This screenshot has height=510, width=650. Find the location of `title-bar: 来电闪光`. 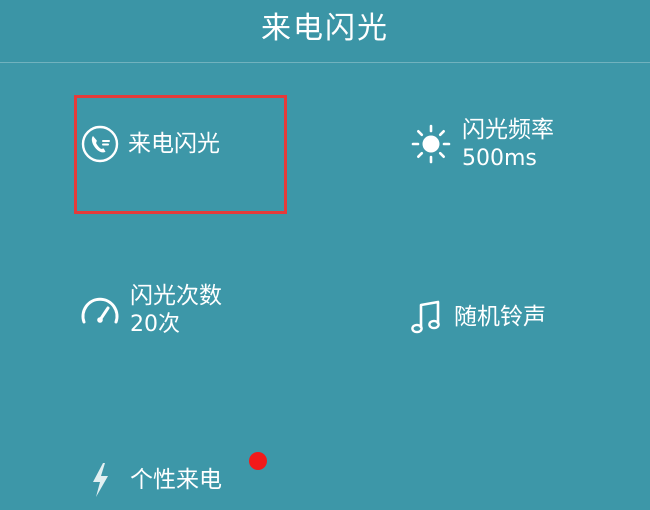

title-bar: 来电闪光 is located at coordinates (325, 31).